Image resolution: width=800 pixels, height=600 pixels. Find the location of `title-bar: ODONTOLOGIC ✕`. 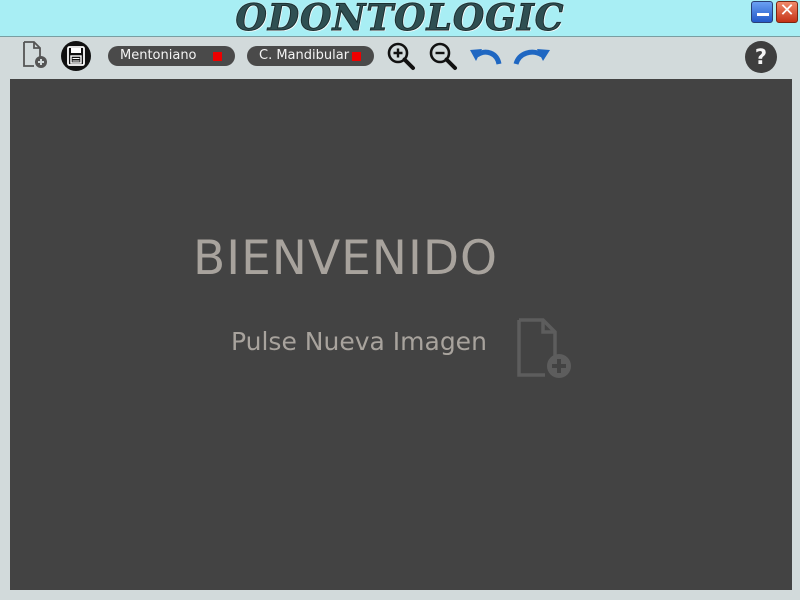

title-bar: ODONTOLOGIC ✕ is located at coordinates (400, 20).